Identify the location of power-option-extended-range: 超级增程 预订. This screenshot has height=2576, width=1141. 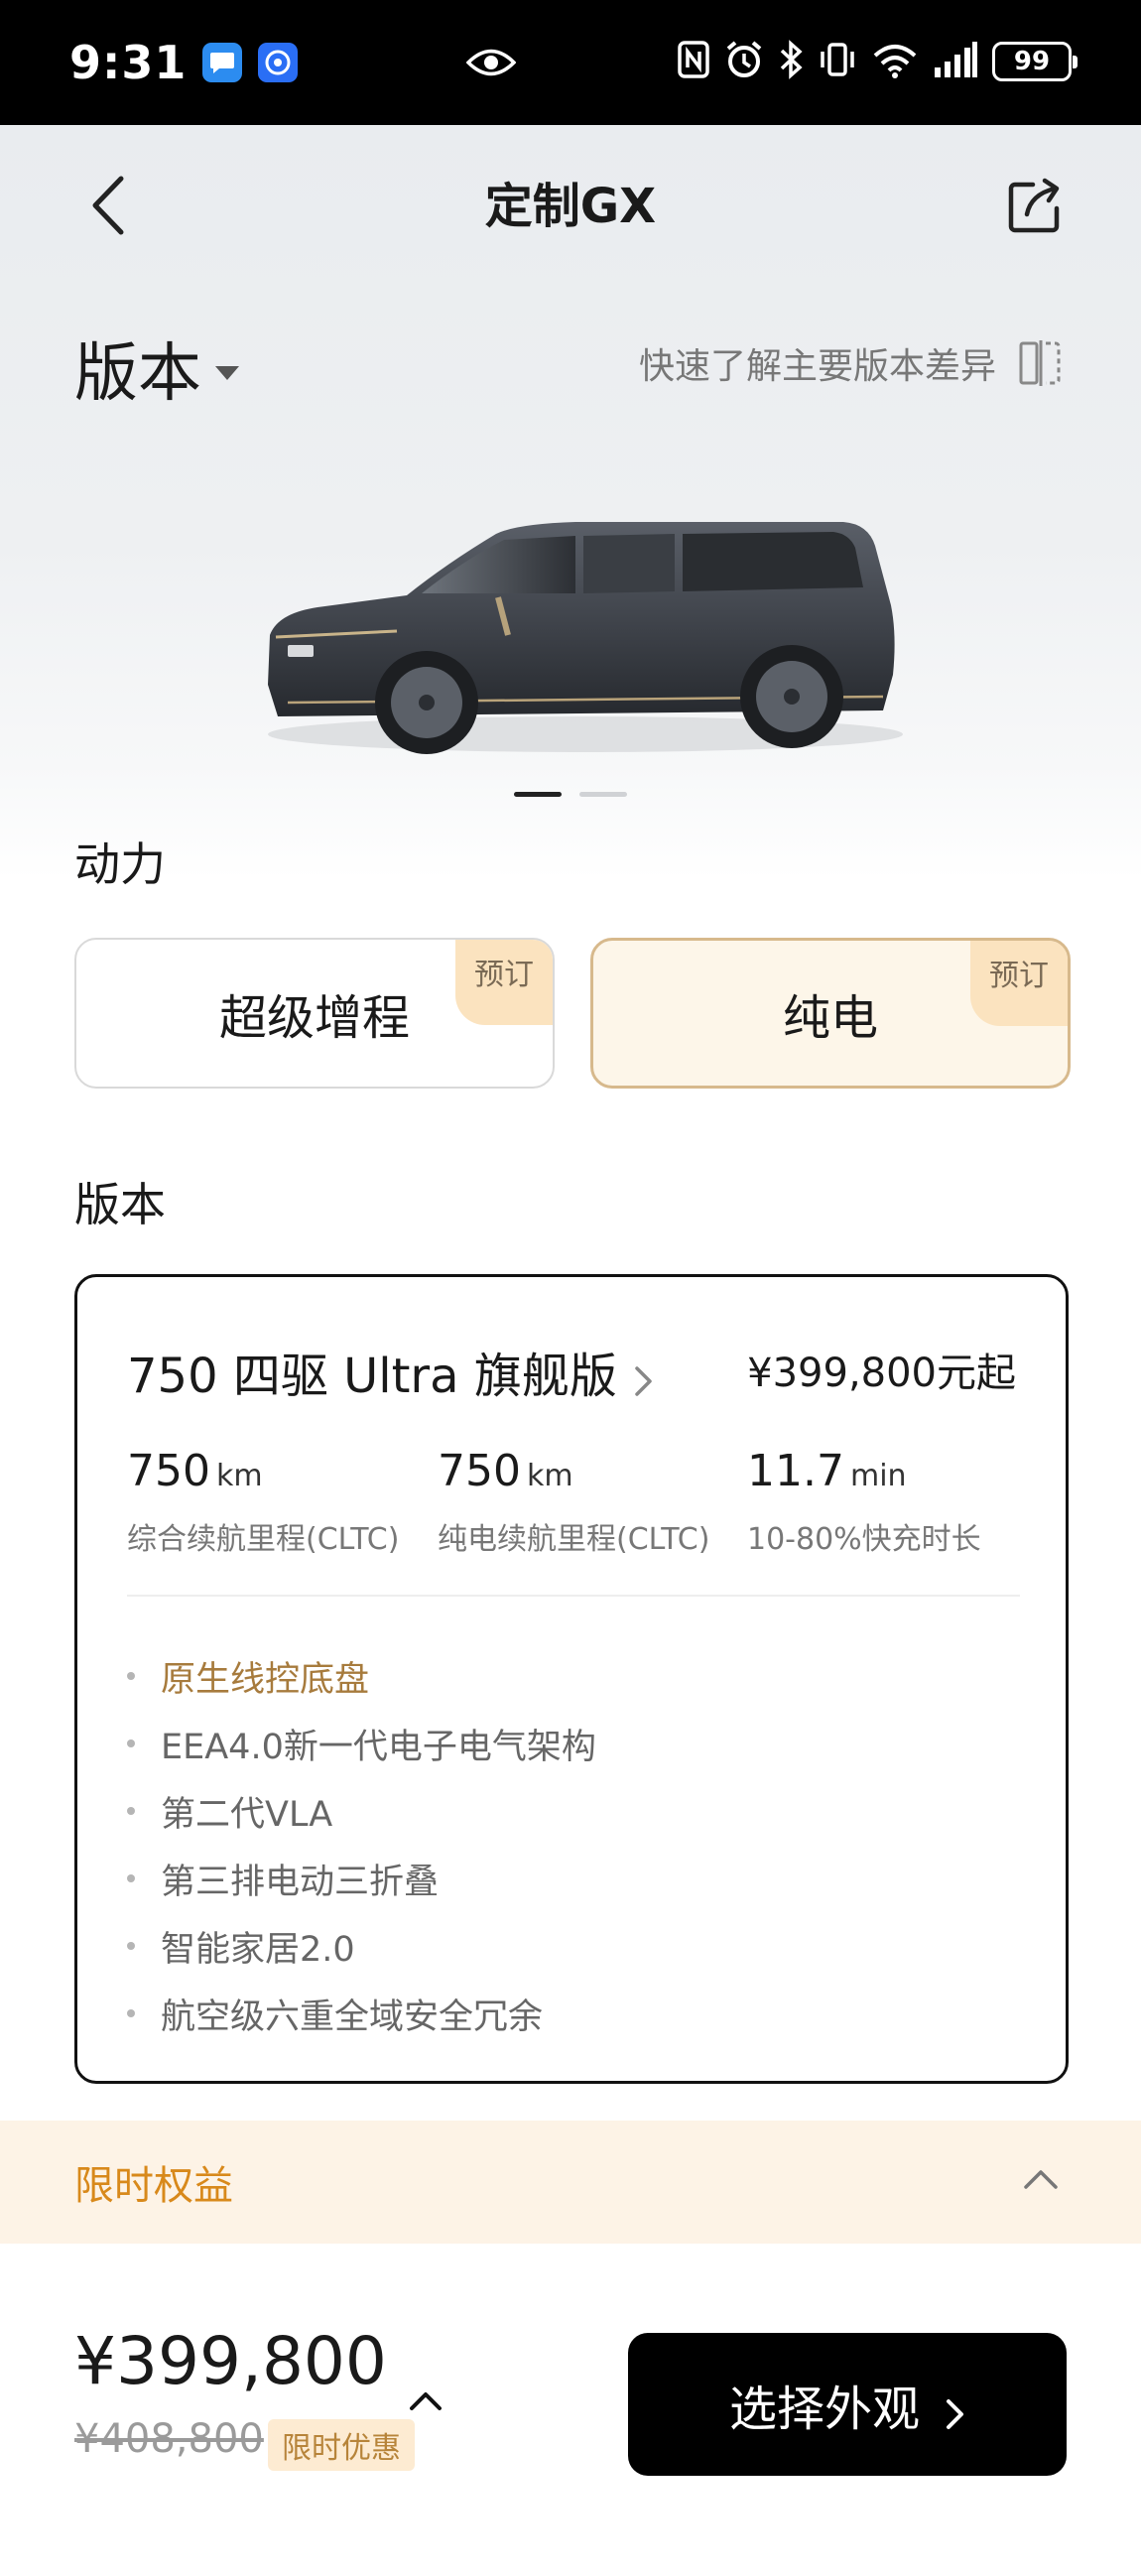
(314, 1014).